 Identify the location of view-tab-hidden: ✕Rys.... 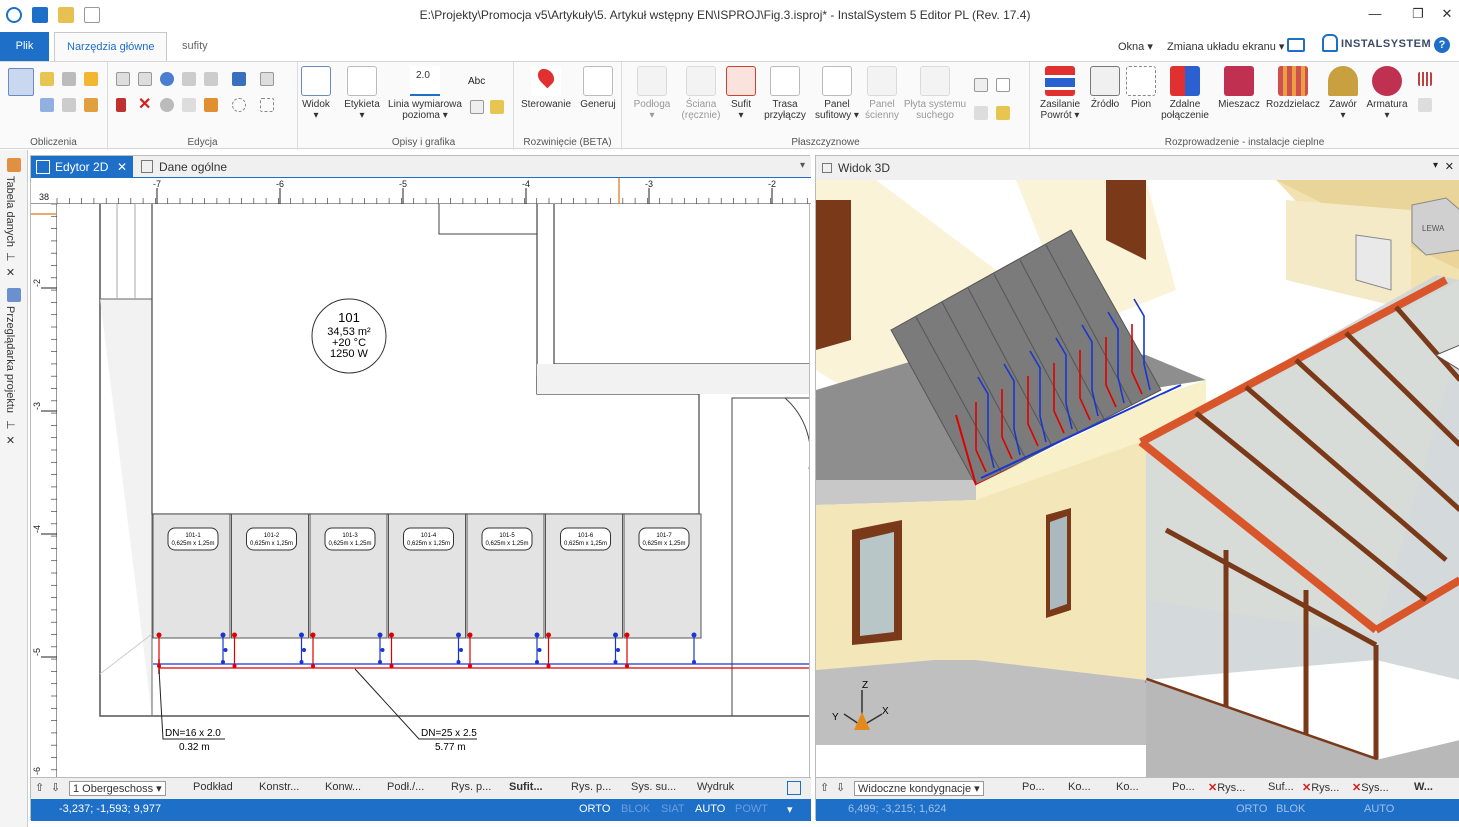
(1320, 787).